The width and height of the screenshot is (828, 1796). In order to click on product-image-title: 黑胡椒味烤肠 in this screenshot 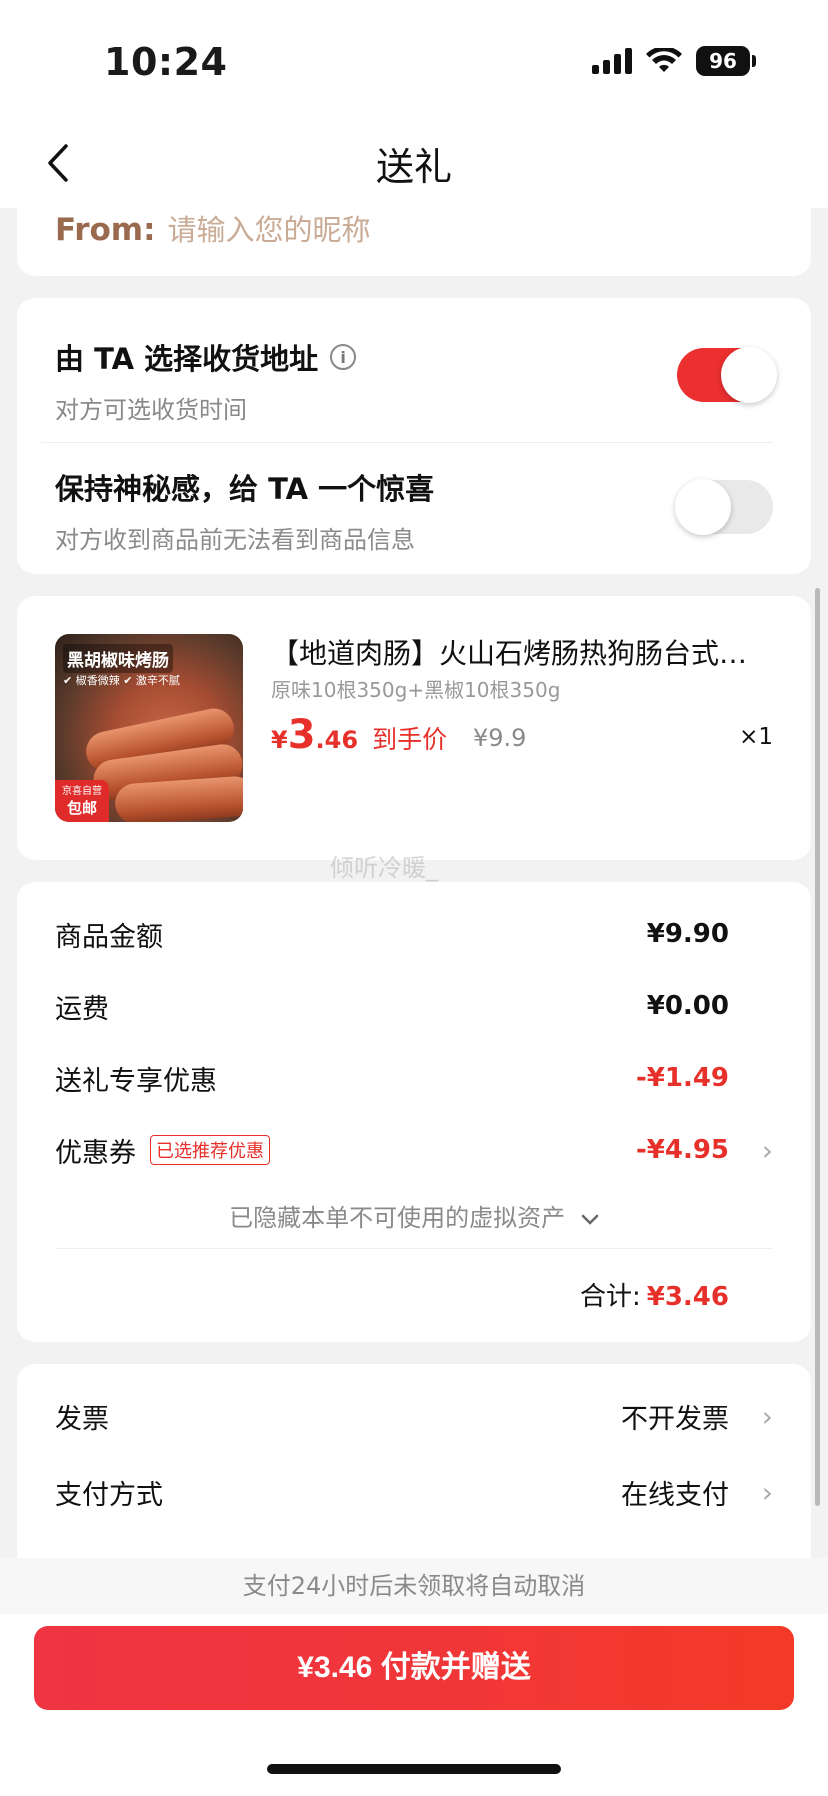, I will do `click(118, 658)`.